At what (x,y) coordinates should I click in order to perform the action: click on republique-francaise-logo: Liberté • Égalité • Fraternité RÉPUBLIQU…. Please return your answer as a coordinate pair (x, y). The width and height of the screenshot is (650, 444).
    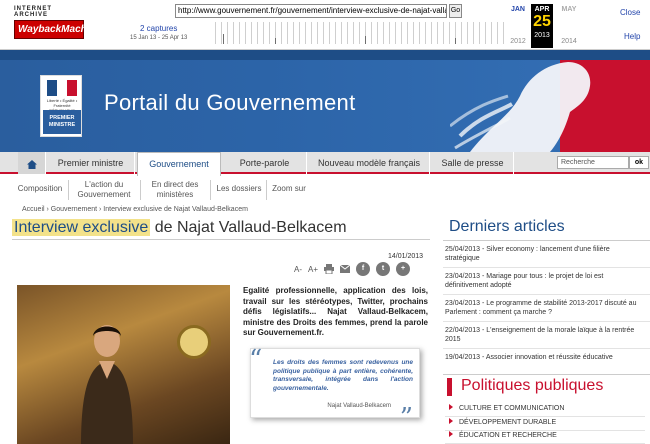
    Looking at the image, I should click on (61, 106).